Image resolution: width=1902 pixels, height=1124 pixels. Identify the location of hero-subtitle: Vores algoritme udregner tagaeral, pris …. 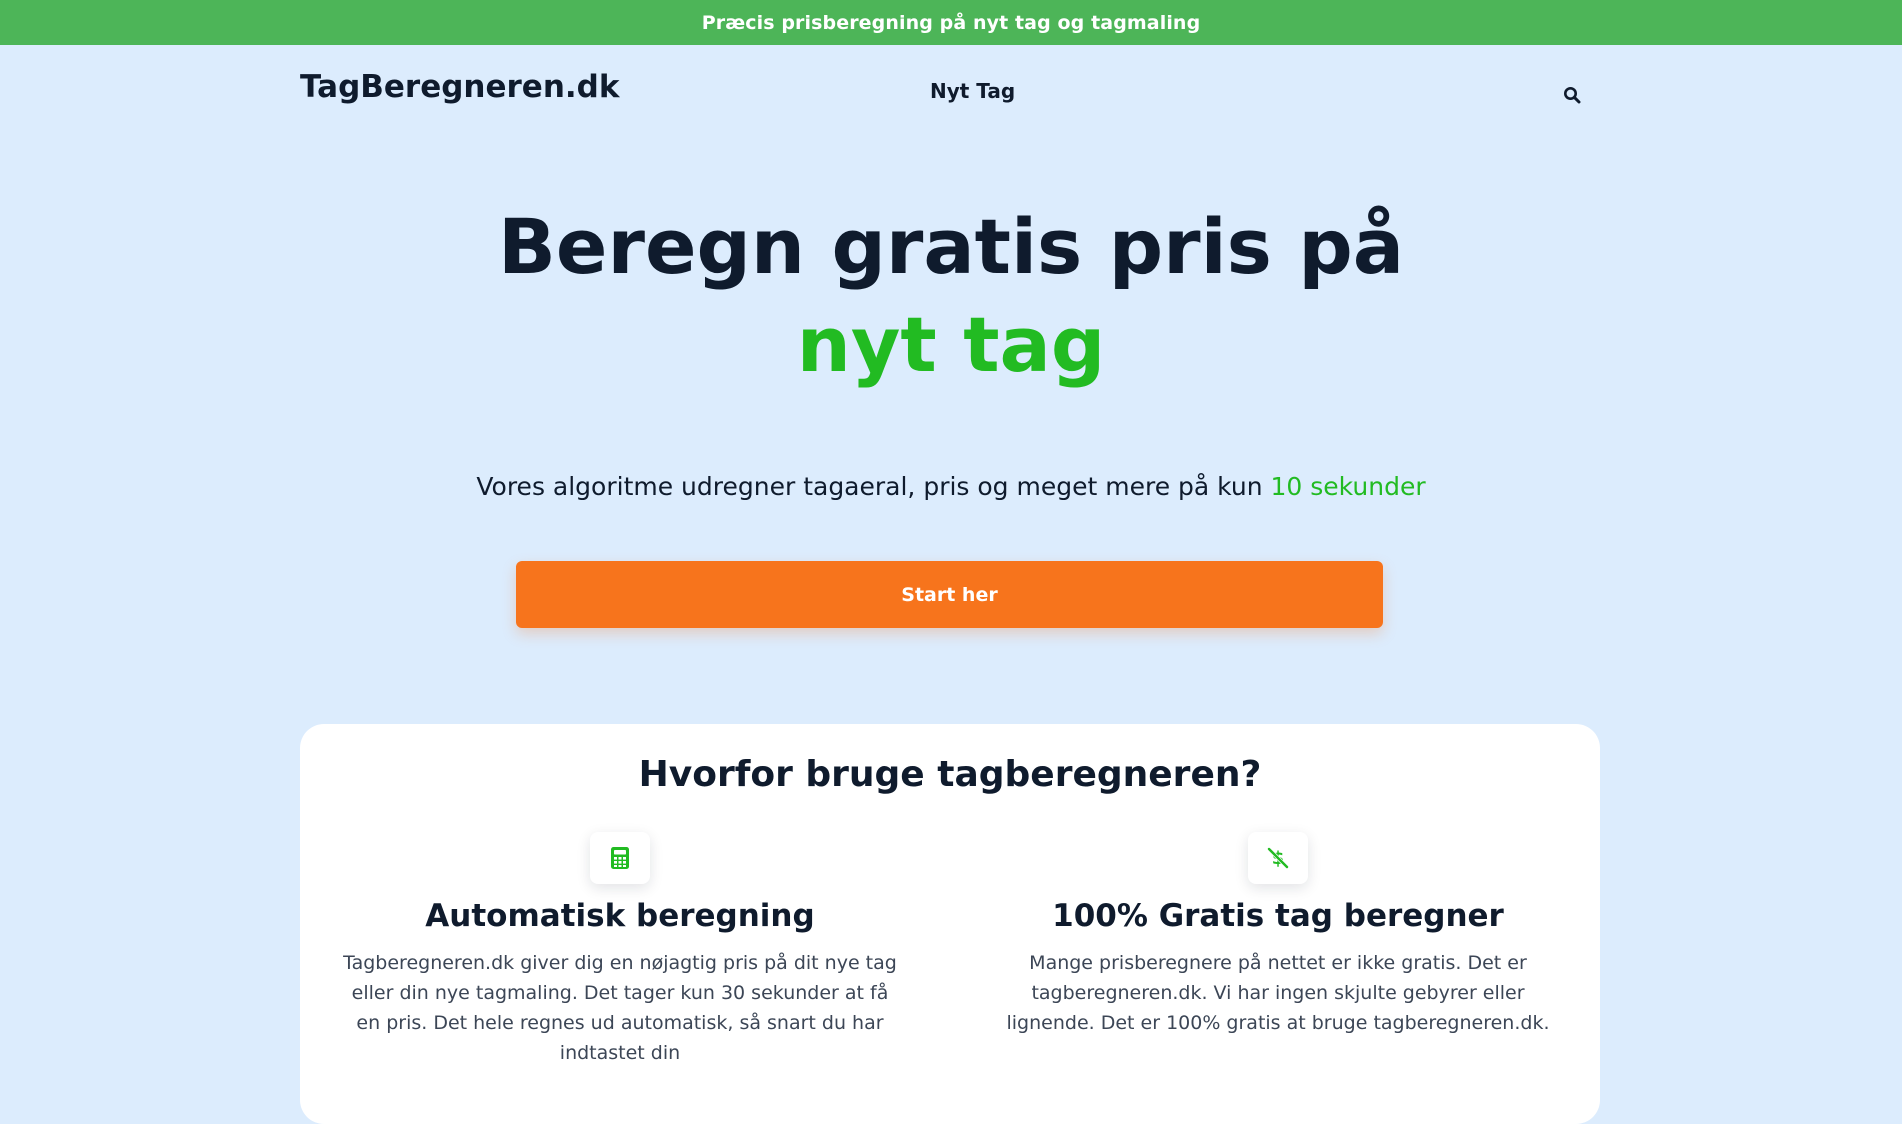
(951, 486).